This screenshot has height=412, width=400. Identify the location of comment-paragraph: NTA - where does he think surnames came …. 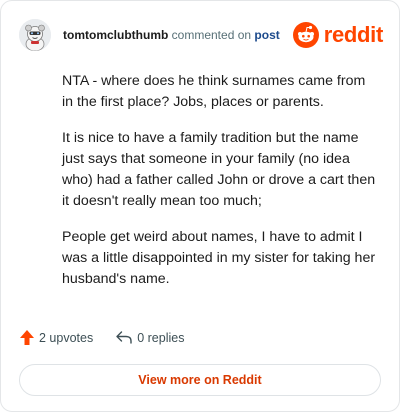
(214, 91).